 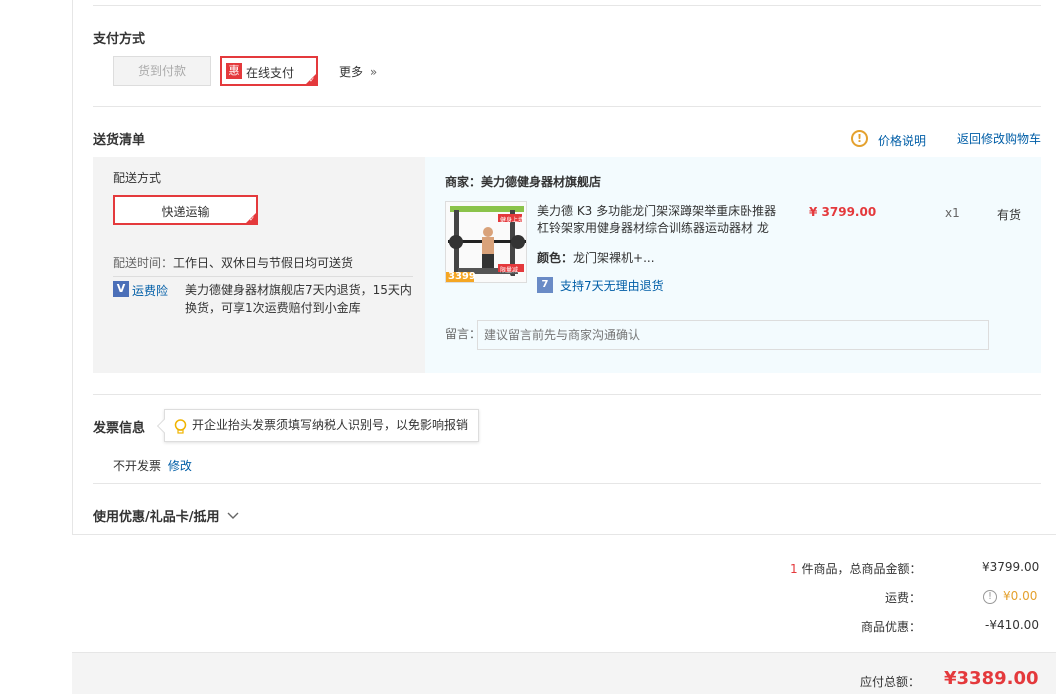 What do you see at coordinates (263, 263) in the screenshot?
I see `delivery-time-value: 工作日、双休日与节假日均可送货` at bounding box center [263, 263].